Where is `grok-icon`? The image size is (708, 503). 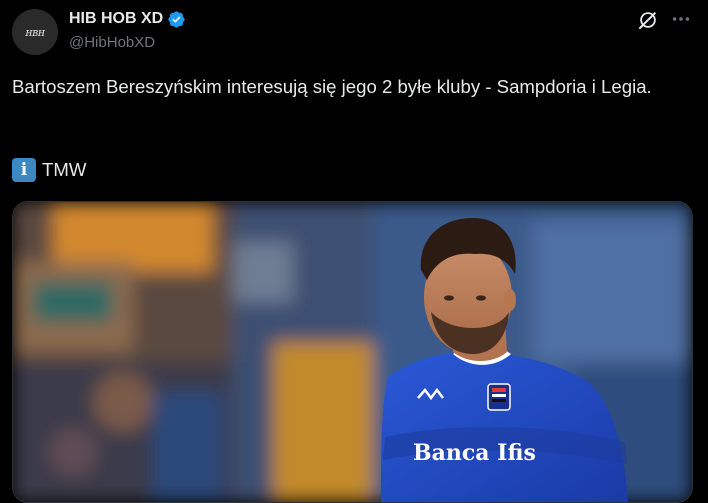 grok-icon is located at coordinates (648, 20).